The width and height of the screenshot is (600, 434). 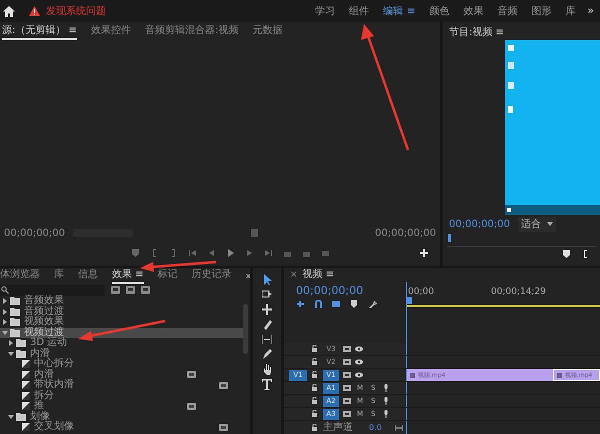 What do you see at coordinates (267, 279) in the screenshot?
I see `selection-tool-icon` at bounding box center [267, 279].